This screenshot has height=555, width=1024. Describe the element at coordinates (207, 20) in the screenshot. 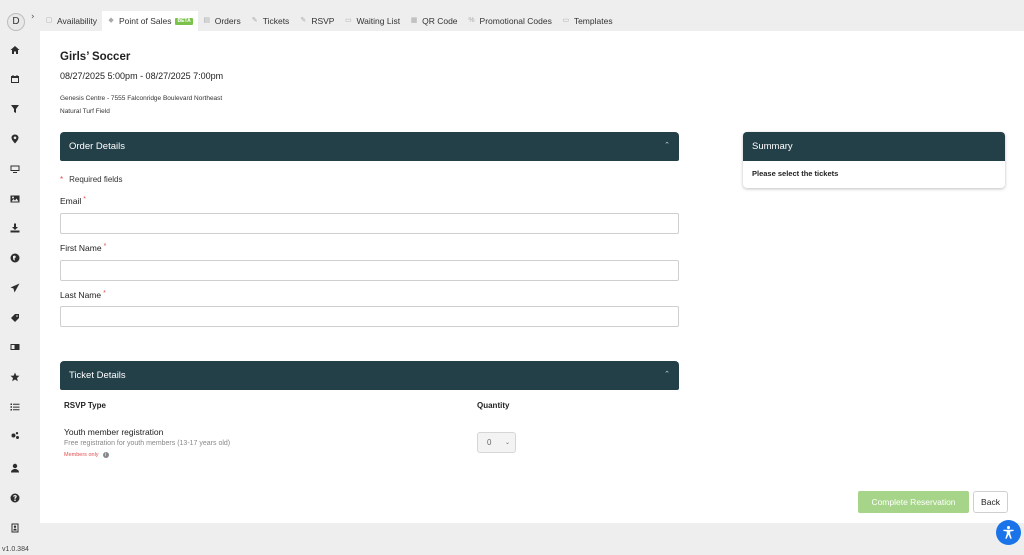

I see `document-icon: ▤` at that location.